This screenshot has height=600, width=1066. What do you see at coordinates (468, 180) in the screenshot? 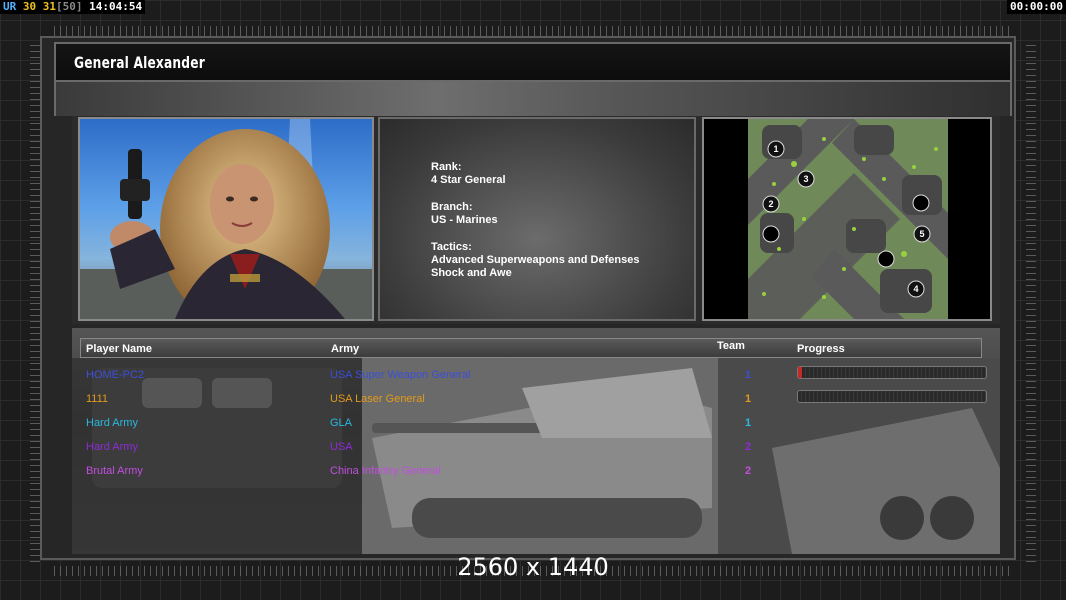
I see `rank-value: 4 Star General` at bounding box center [468, 180].